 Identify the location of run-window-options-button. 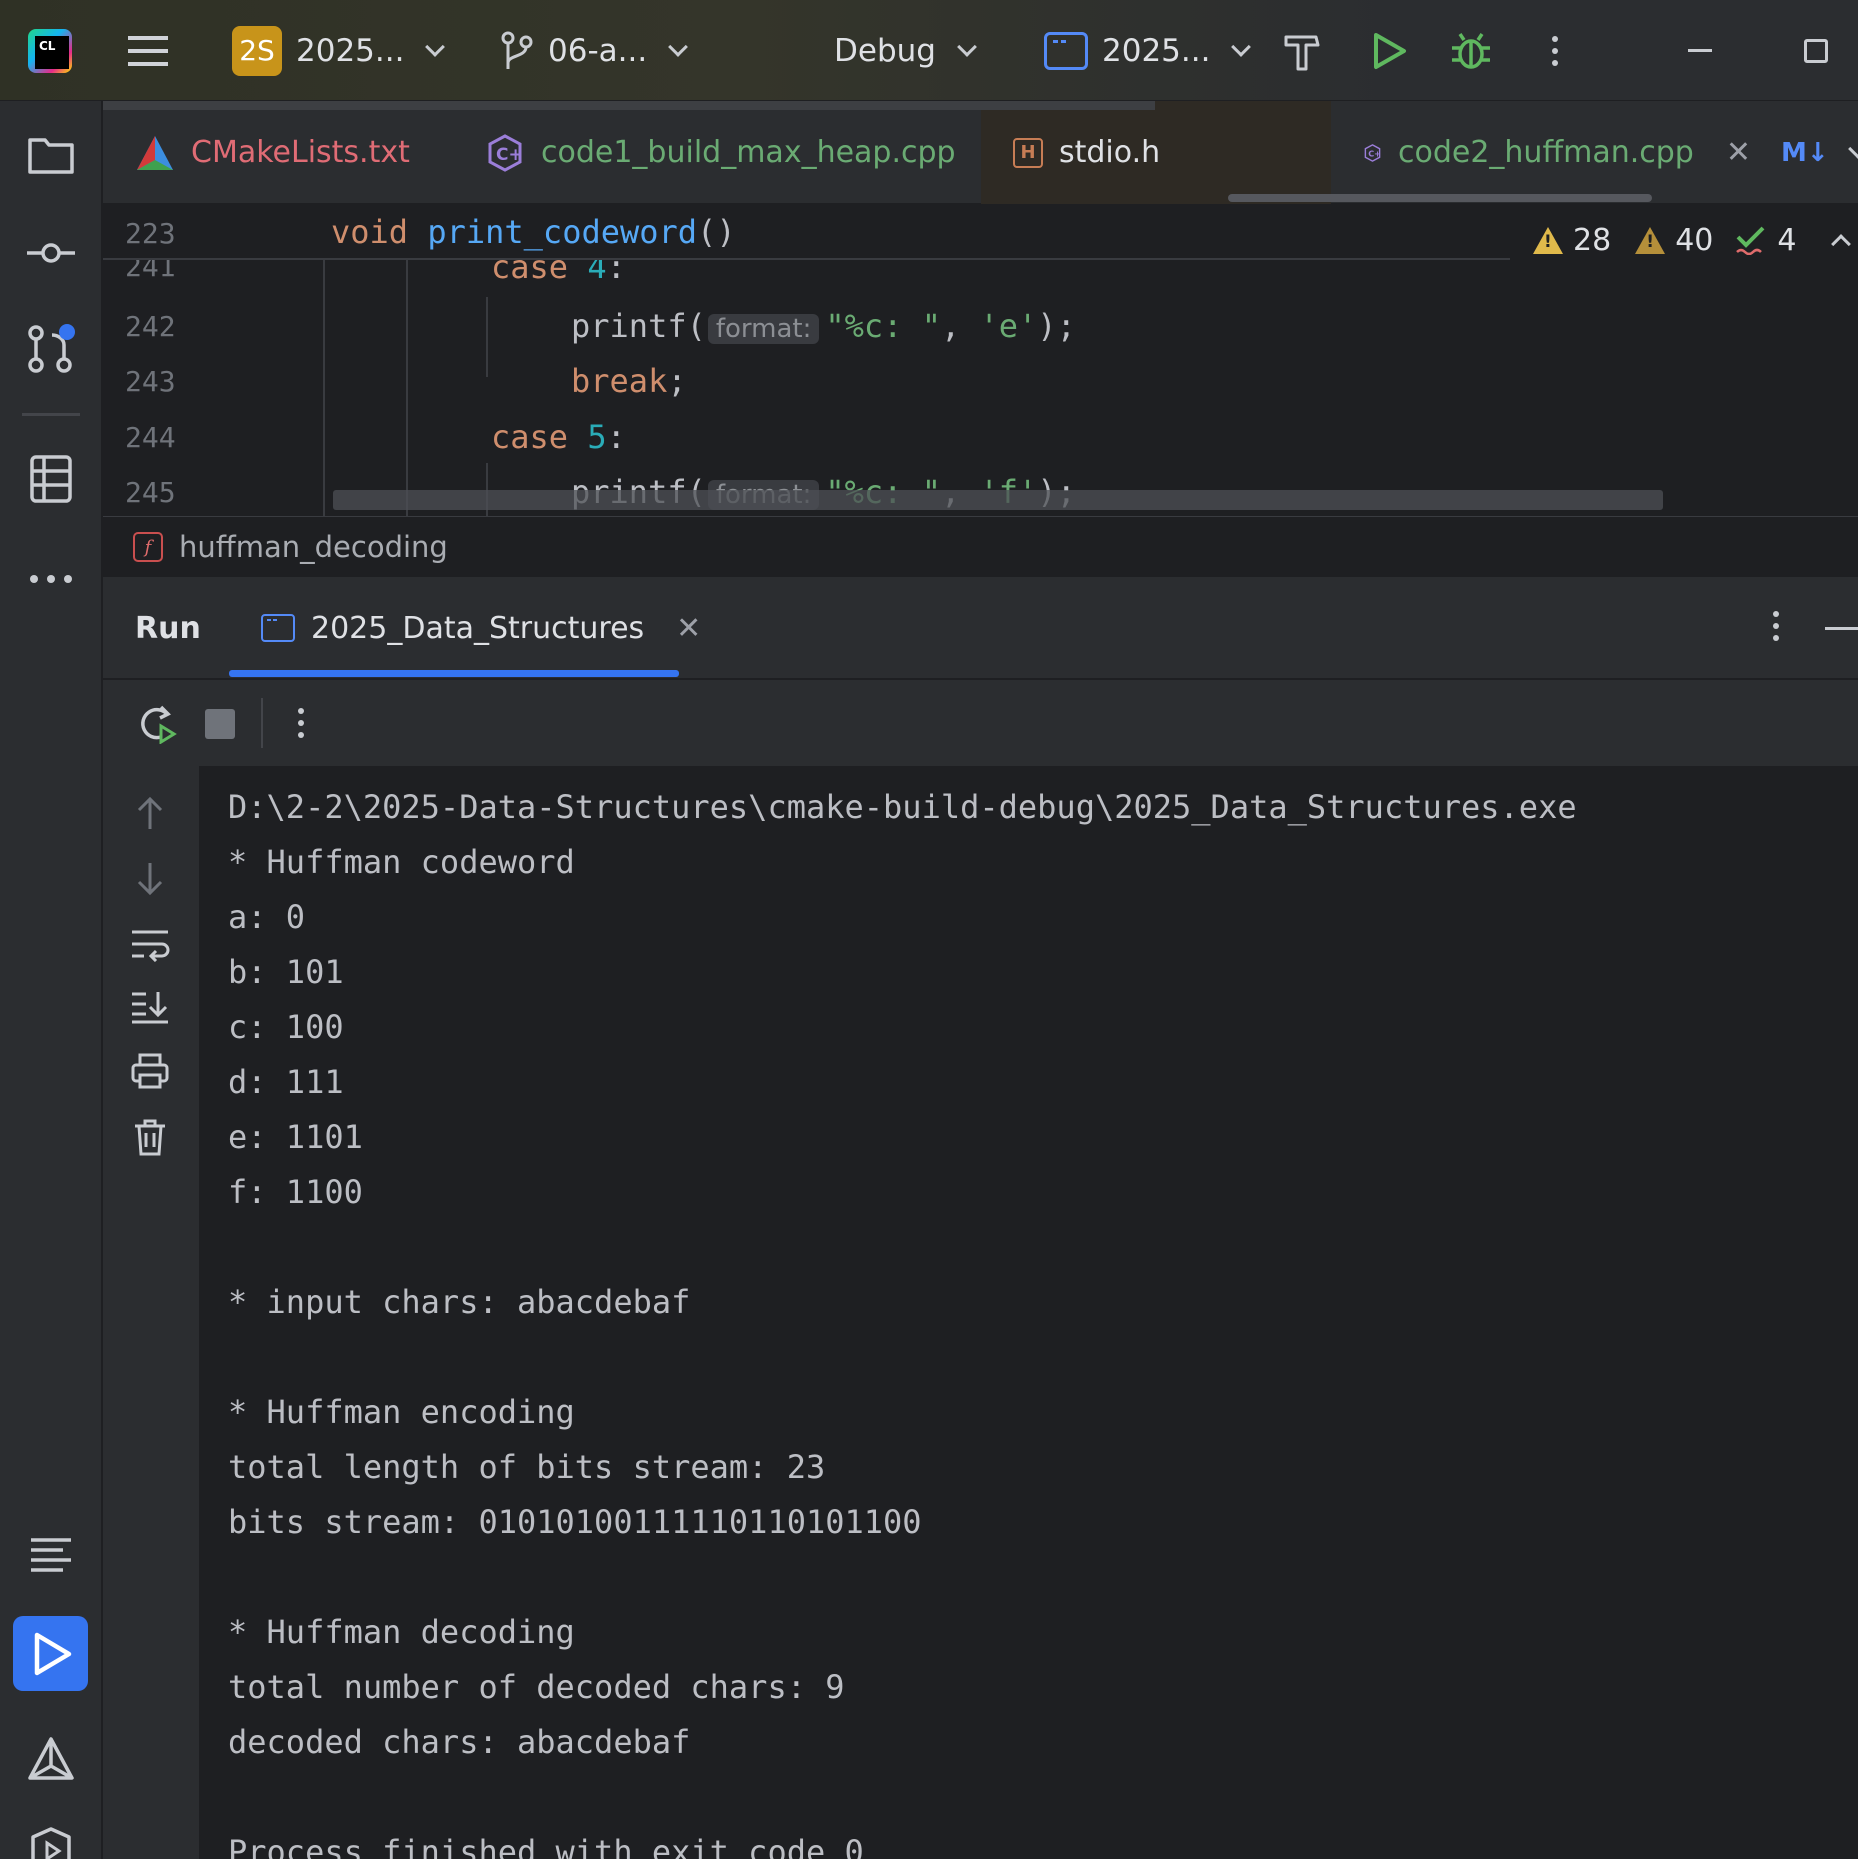
(1776, 614).